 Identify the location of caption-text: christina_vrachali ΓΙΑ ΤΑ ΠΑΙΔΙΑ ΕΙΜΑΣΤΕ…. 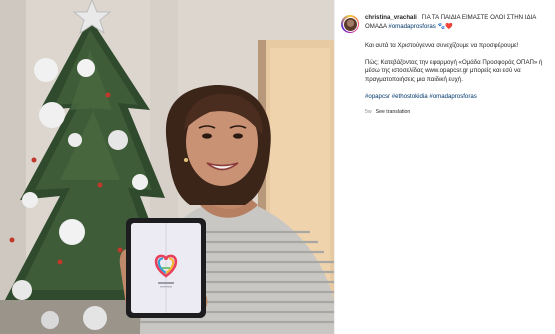
(456, 22).